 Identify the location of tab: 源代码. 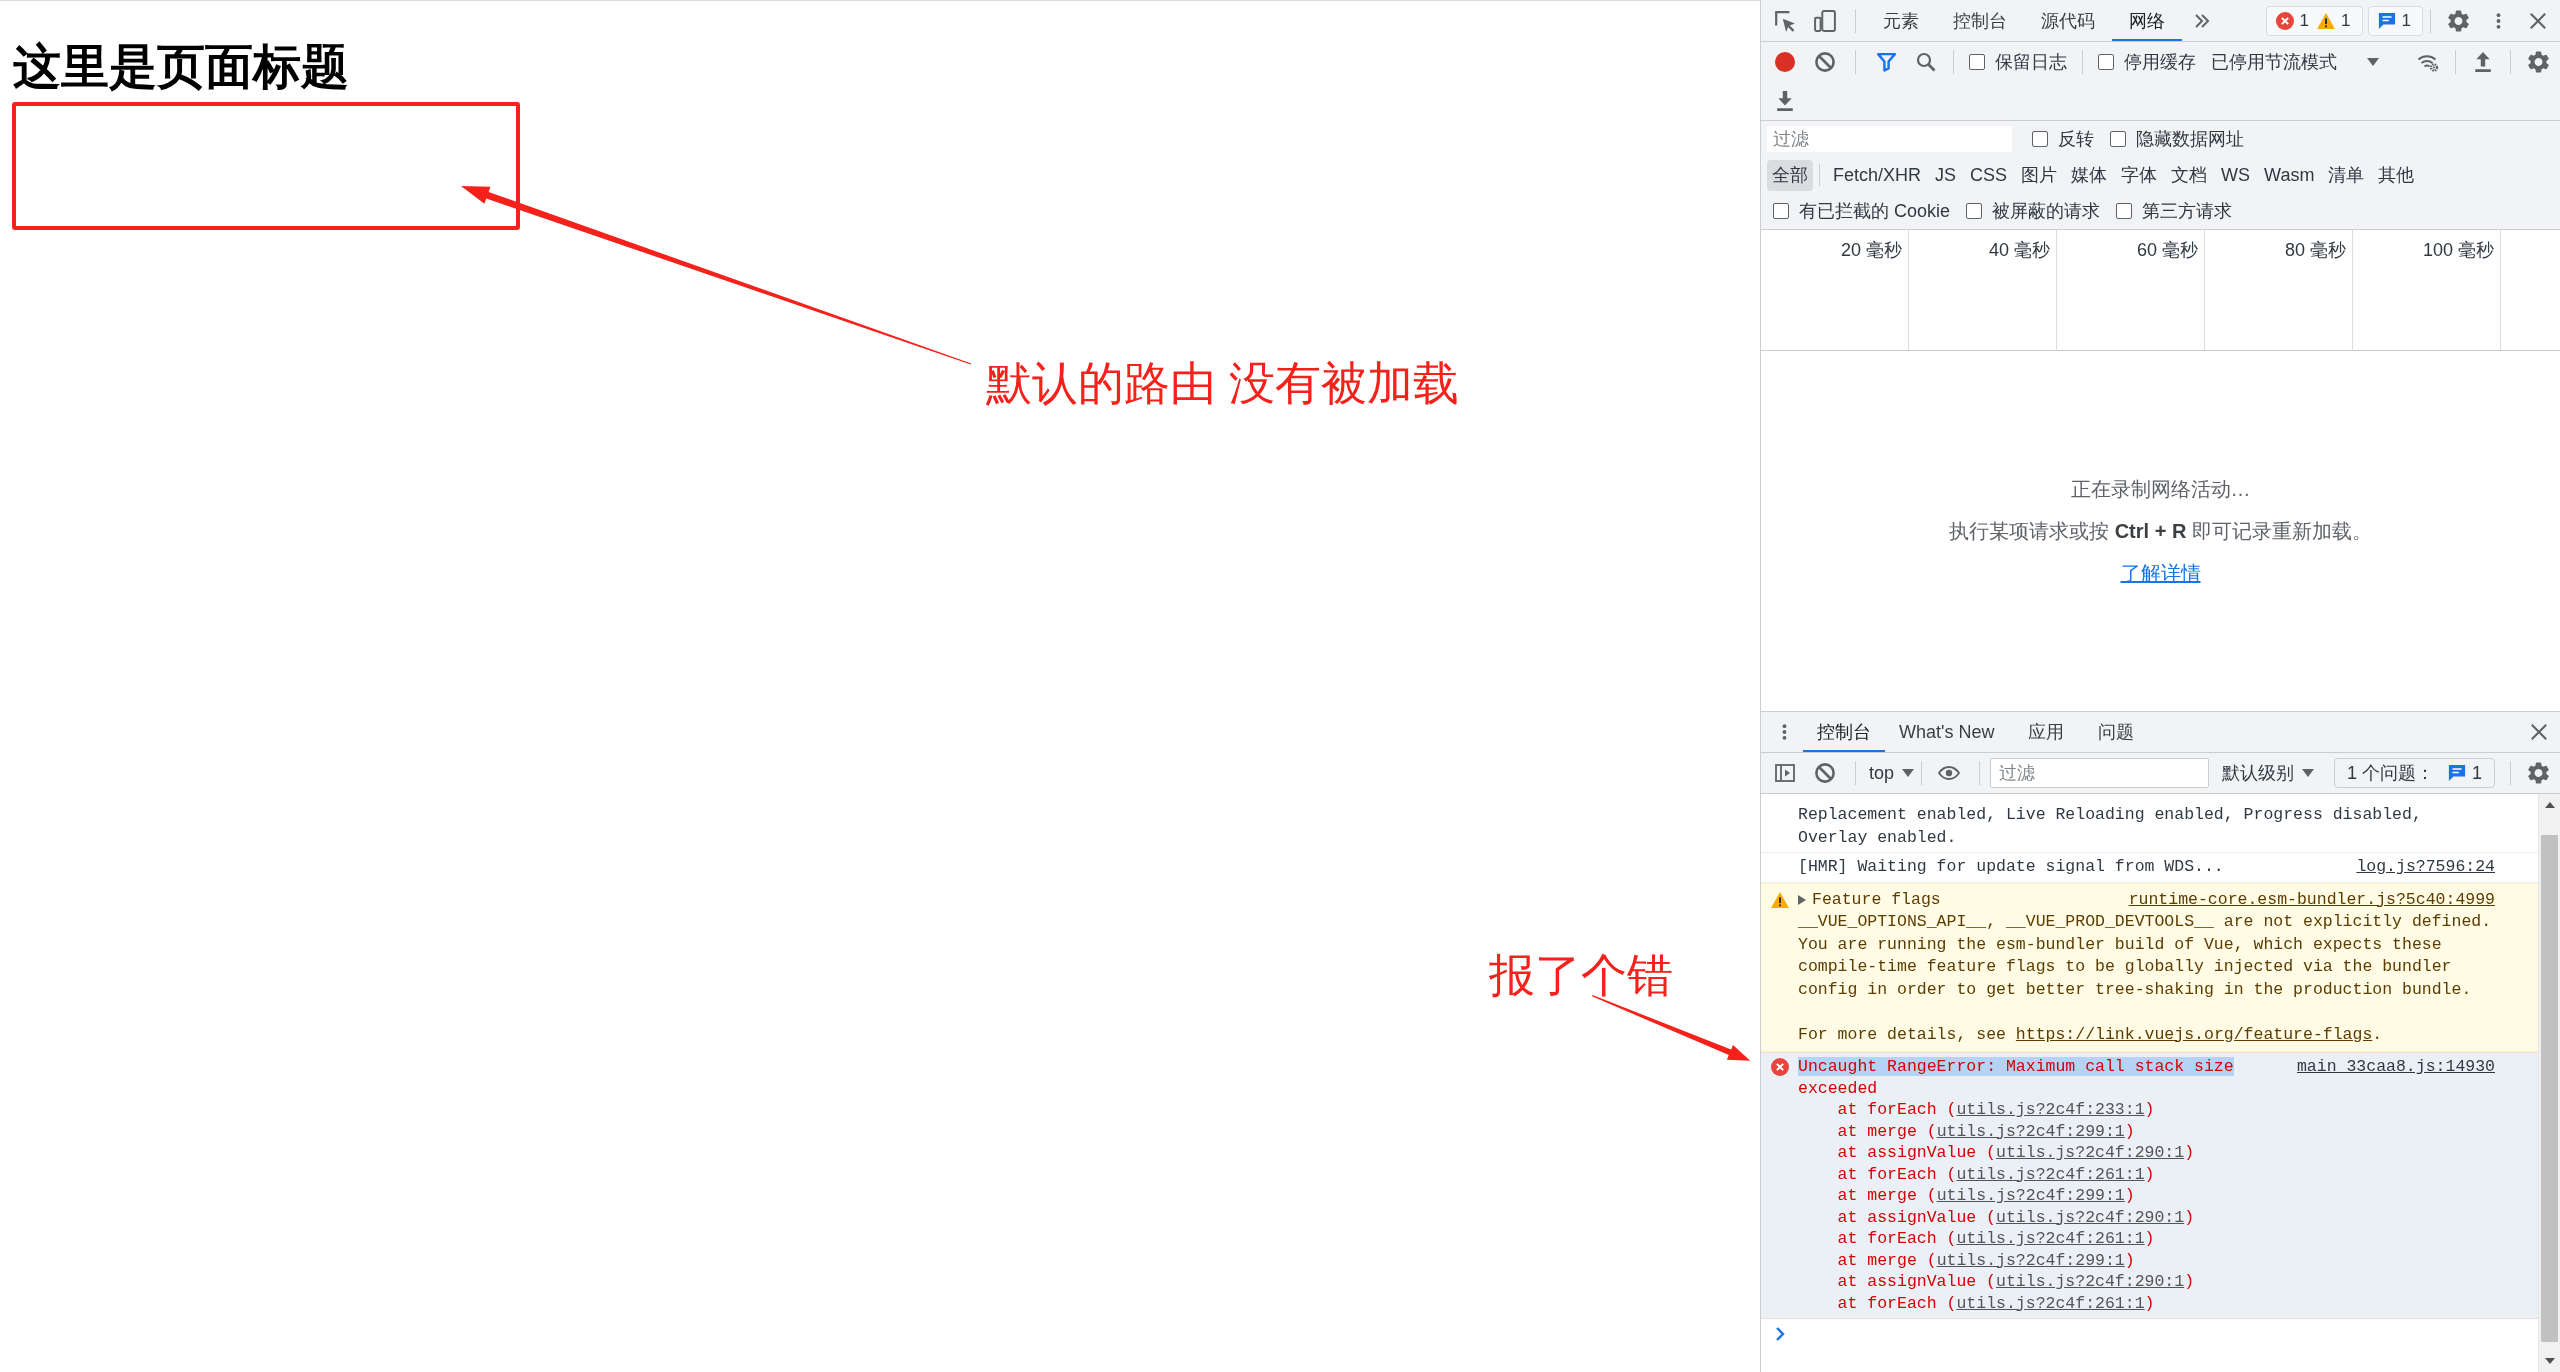
(2068, 20).